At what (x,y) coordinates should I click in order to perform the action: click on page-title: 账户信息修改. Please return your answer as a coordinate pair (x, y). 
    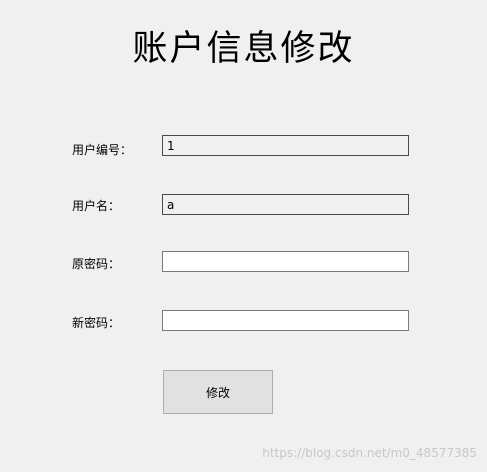
    Looking at the image, I should click on (243, 49).